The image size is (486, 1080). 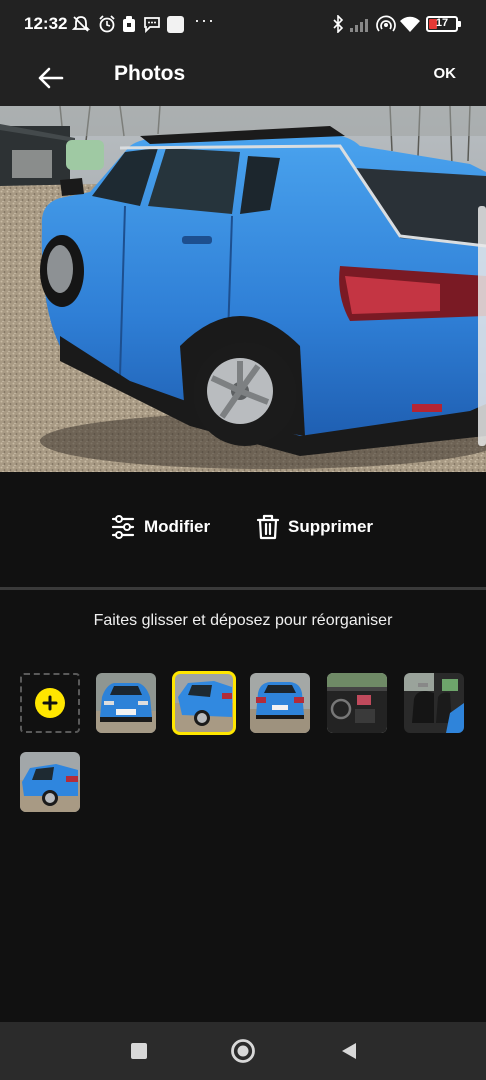 I want to click on section-divider, so click(x=243, y=588).